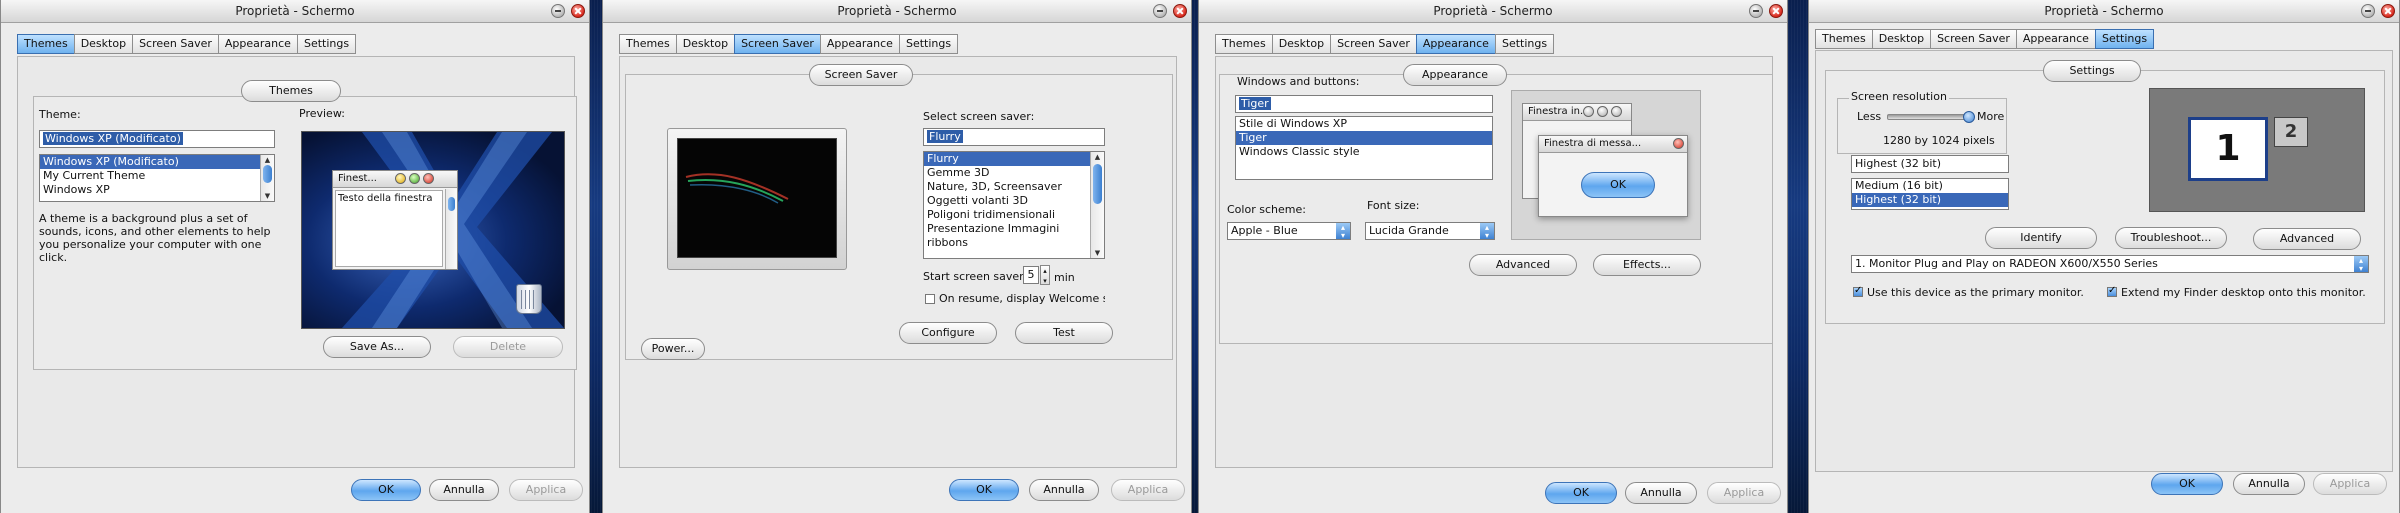 Image resolution: width=2400 pixels, height=513 pixels. I want to click on list-item: Windows Classic style, so click(1364, 152).